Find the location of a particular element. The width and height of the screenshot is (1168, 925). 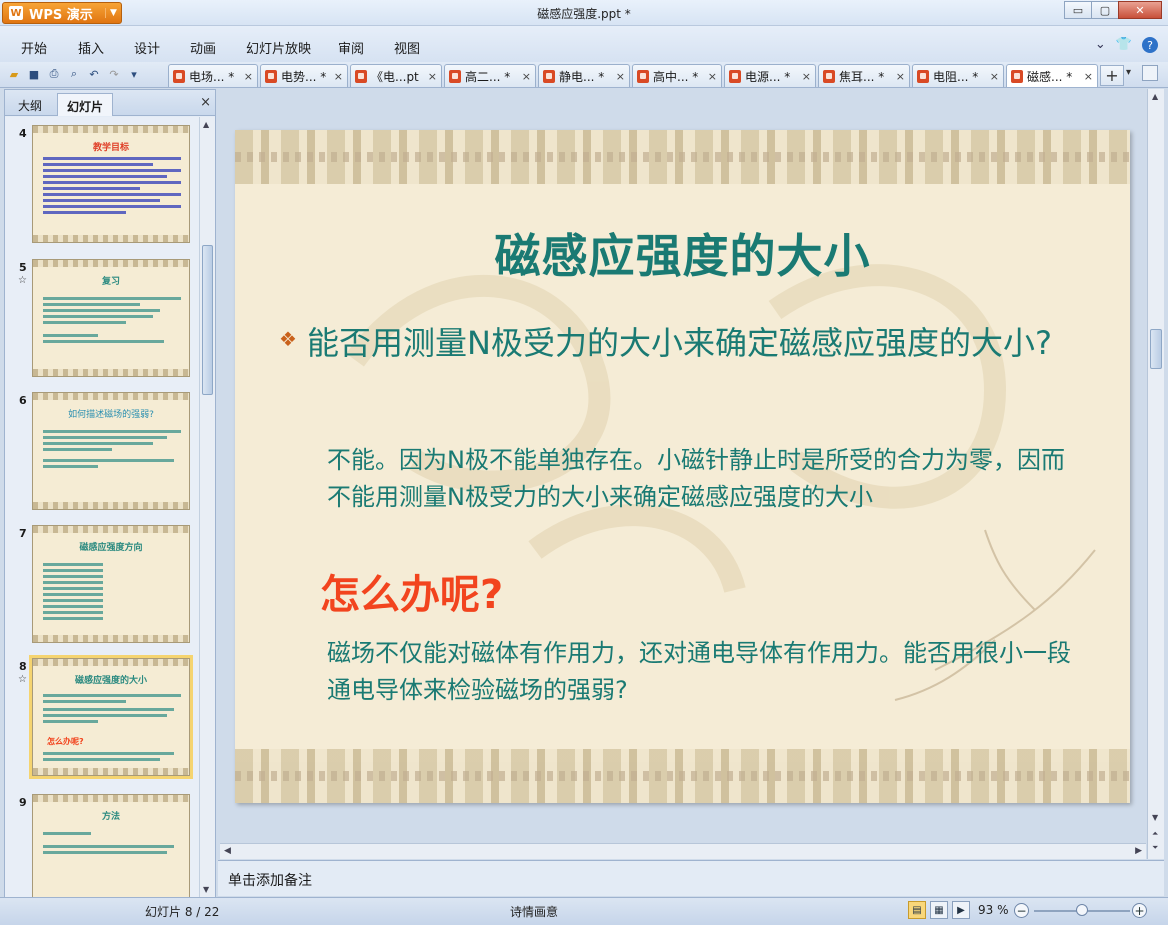

doc-tab: 焦耳... * × is located at coordinates (864, 75).